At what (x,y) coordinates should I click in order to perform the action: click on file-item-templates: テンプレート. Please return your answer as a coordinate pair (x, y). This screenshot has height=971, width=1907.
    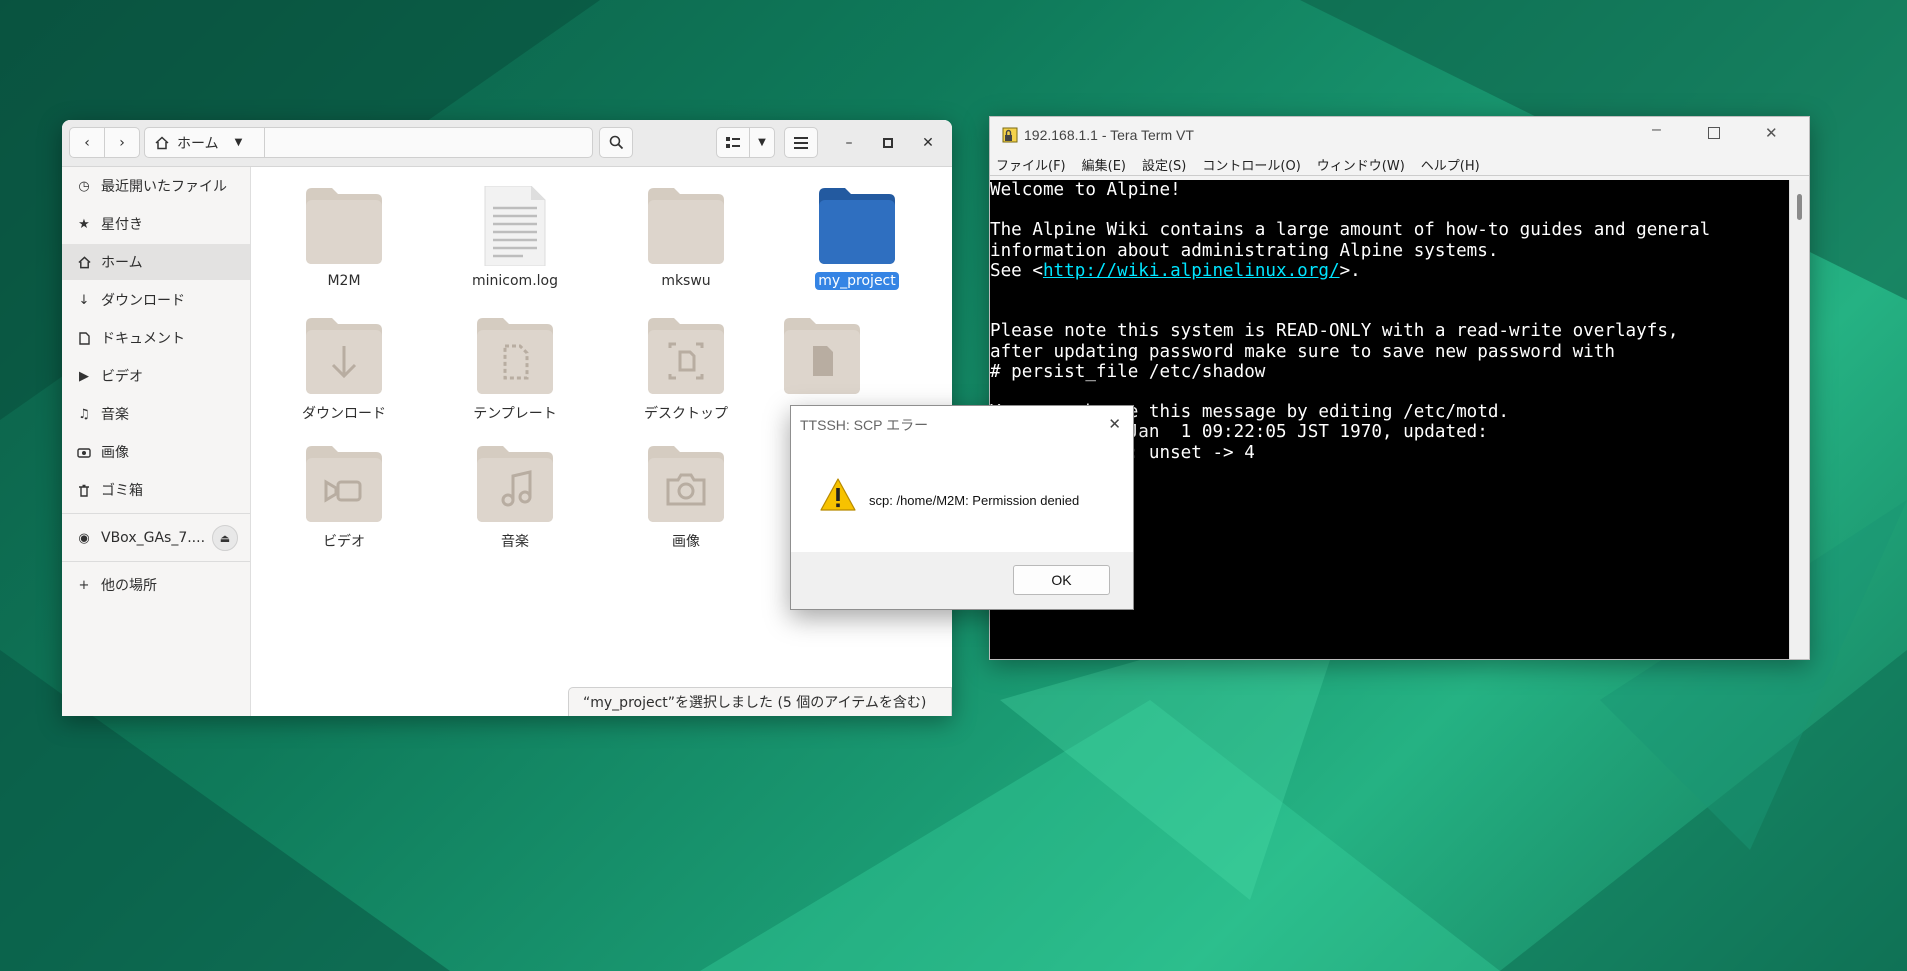
    Looking at the image, I should click on (515, 370).